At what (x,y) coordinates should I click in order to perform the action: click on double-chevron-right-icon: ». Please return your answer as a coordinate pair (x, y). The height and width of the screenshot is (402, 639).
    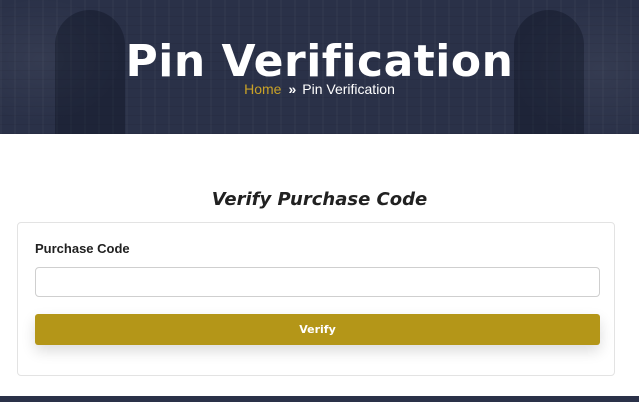
    Looking at the image, I should click on (292, 89).